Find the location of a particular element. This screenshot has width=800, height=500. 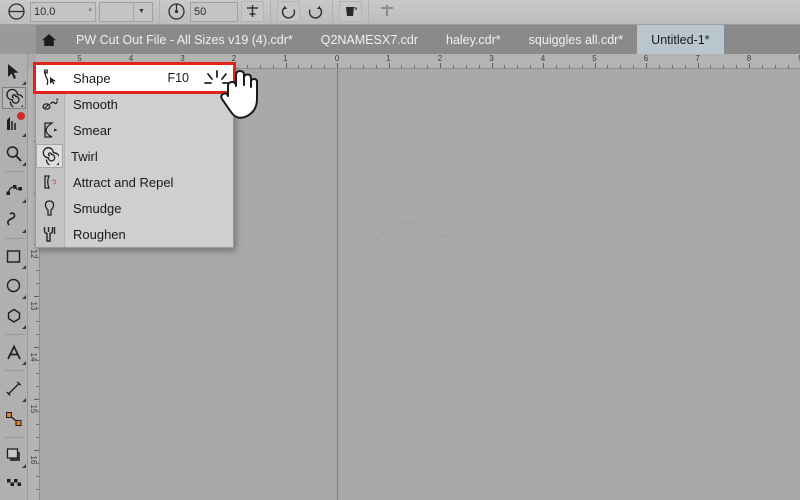

crop-tool-badge is located at coordinates (20, 116).